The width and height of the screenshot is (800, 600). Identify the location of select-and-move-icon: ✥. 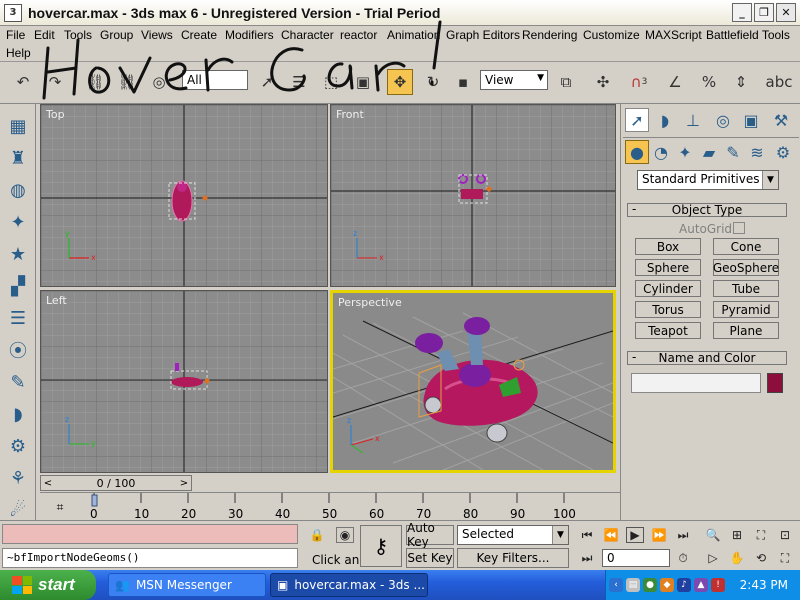
(400, 82).